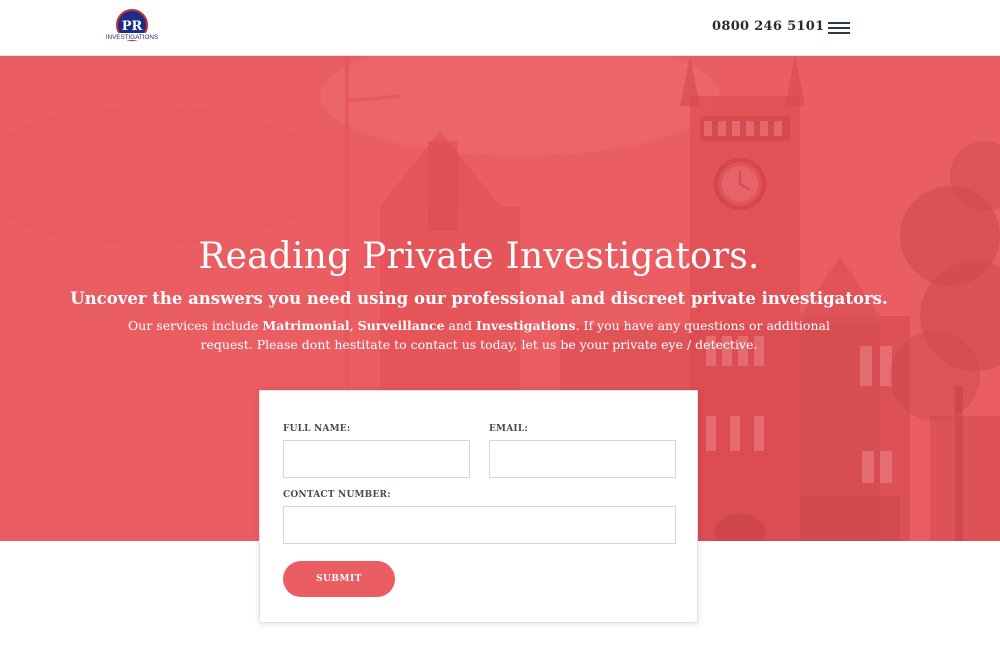 This screenshot has height=650, width=1000. Describe the element at coordinates (526, 325) in the screenshot. I see `service-investigations: Investigations` at that location.